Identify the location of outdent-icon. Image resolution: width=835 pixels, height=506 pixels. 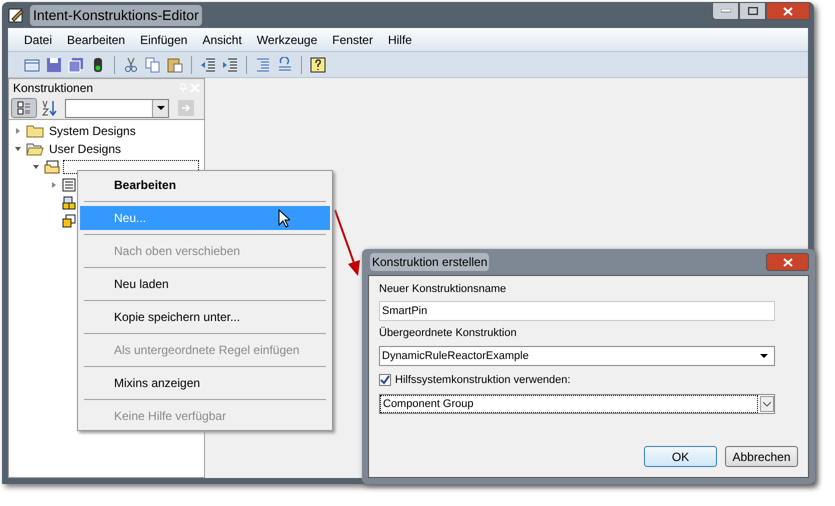
(208, 64).